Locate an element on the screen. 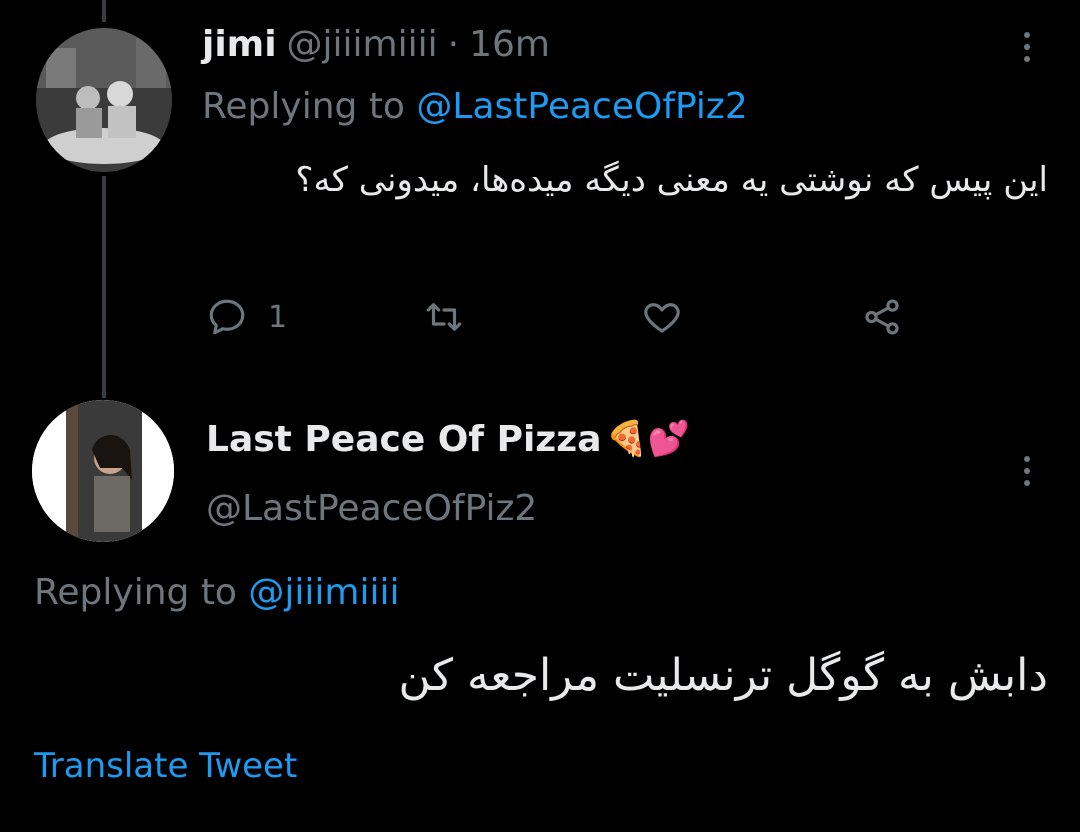 The height and width of the screenshot is (832, 1080). reply-count: 1 is located at coordinates (278, 317).